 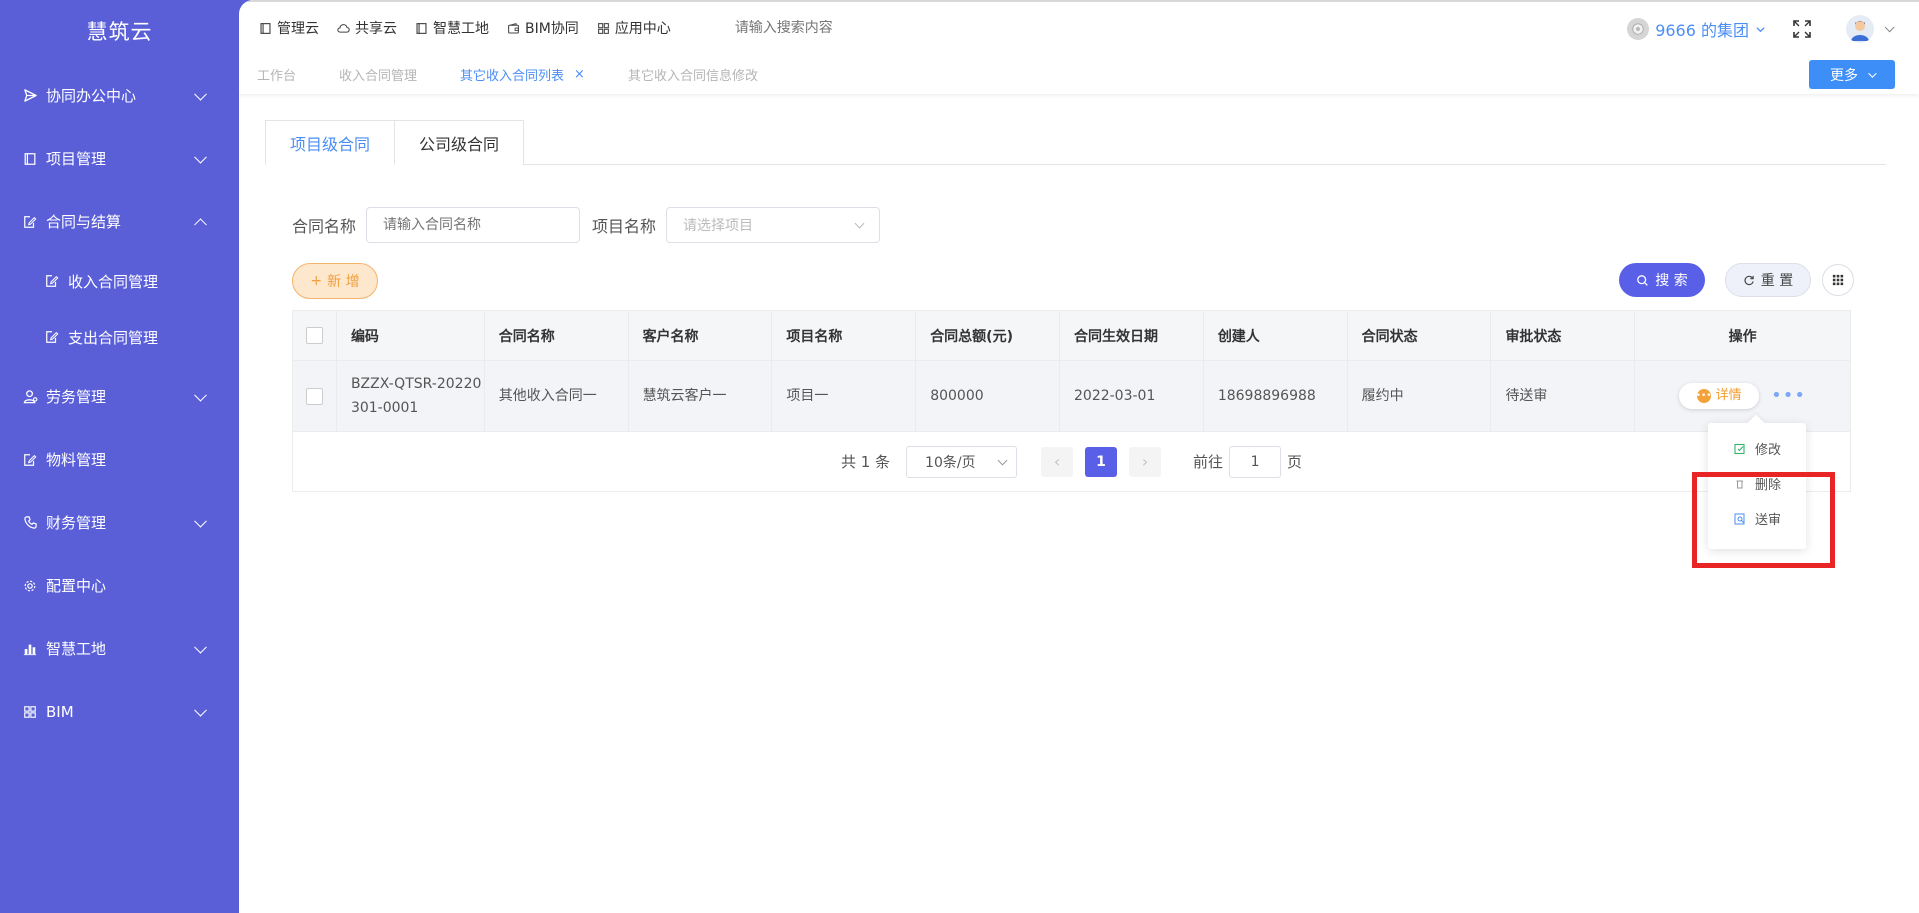 I want to click on tag-other-income-contract-list: 其它收入合同列表 ×, so click(x=522, y=74).